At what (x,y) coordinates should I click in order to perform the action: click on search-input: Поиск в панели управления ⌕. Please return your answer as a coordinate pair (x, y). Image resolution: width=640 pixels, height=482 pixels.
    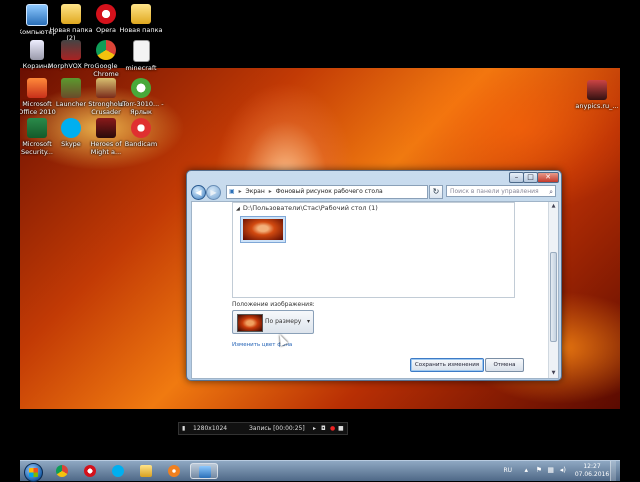
    Looking at the image, I should click on (501, 191).